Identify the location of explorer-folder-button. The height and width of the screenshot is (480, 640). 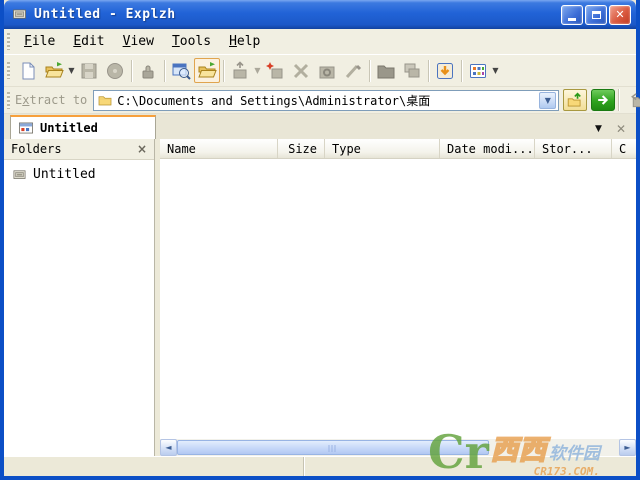
(207, 70).